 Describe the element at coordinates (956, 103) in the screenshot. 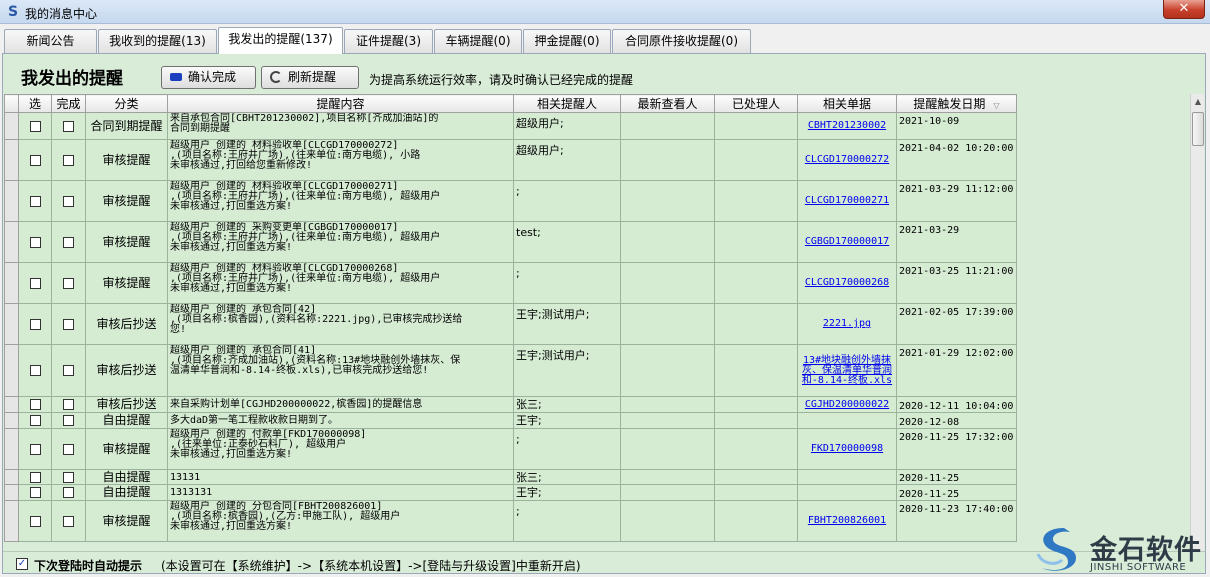

I see `col-header-trigger-date: 提醒触发日期 ▽` at that location.